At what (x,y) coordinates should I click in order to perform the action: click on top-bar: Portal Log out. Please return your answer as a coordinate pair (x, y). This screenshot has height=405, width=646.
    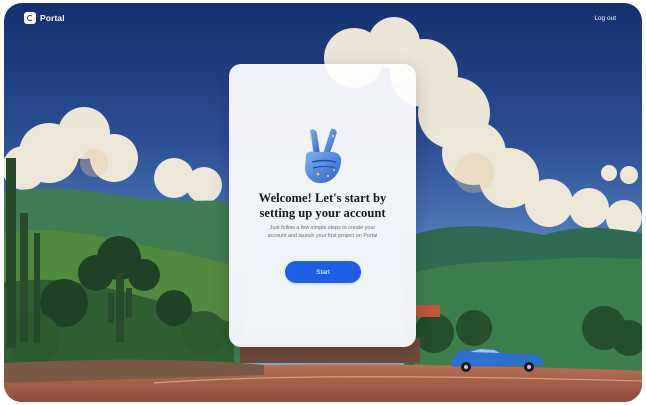
    Looking at the image, I should click on (323, 18).